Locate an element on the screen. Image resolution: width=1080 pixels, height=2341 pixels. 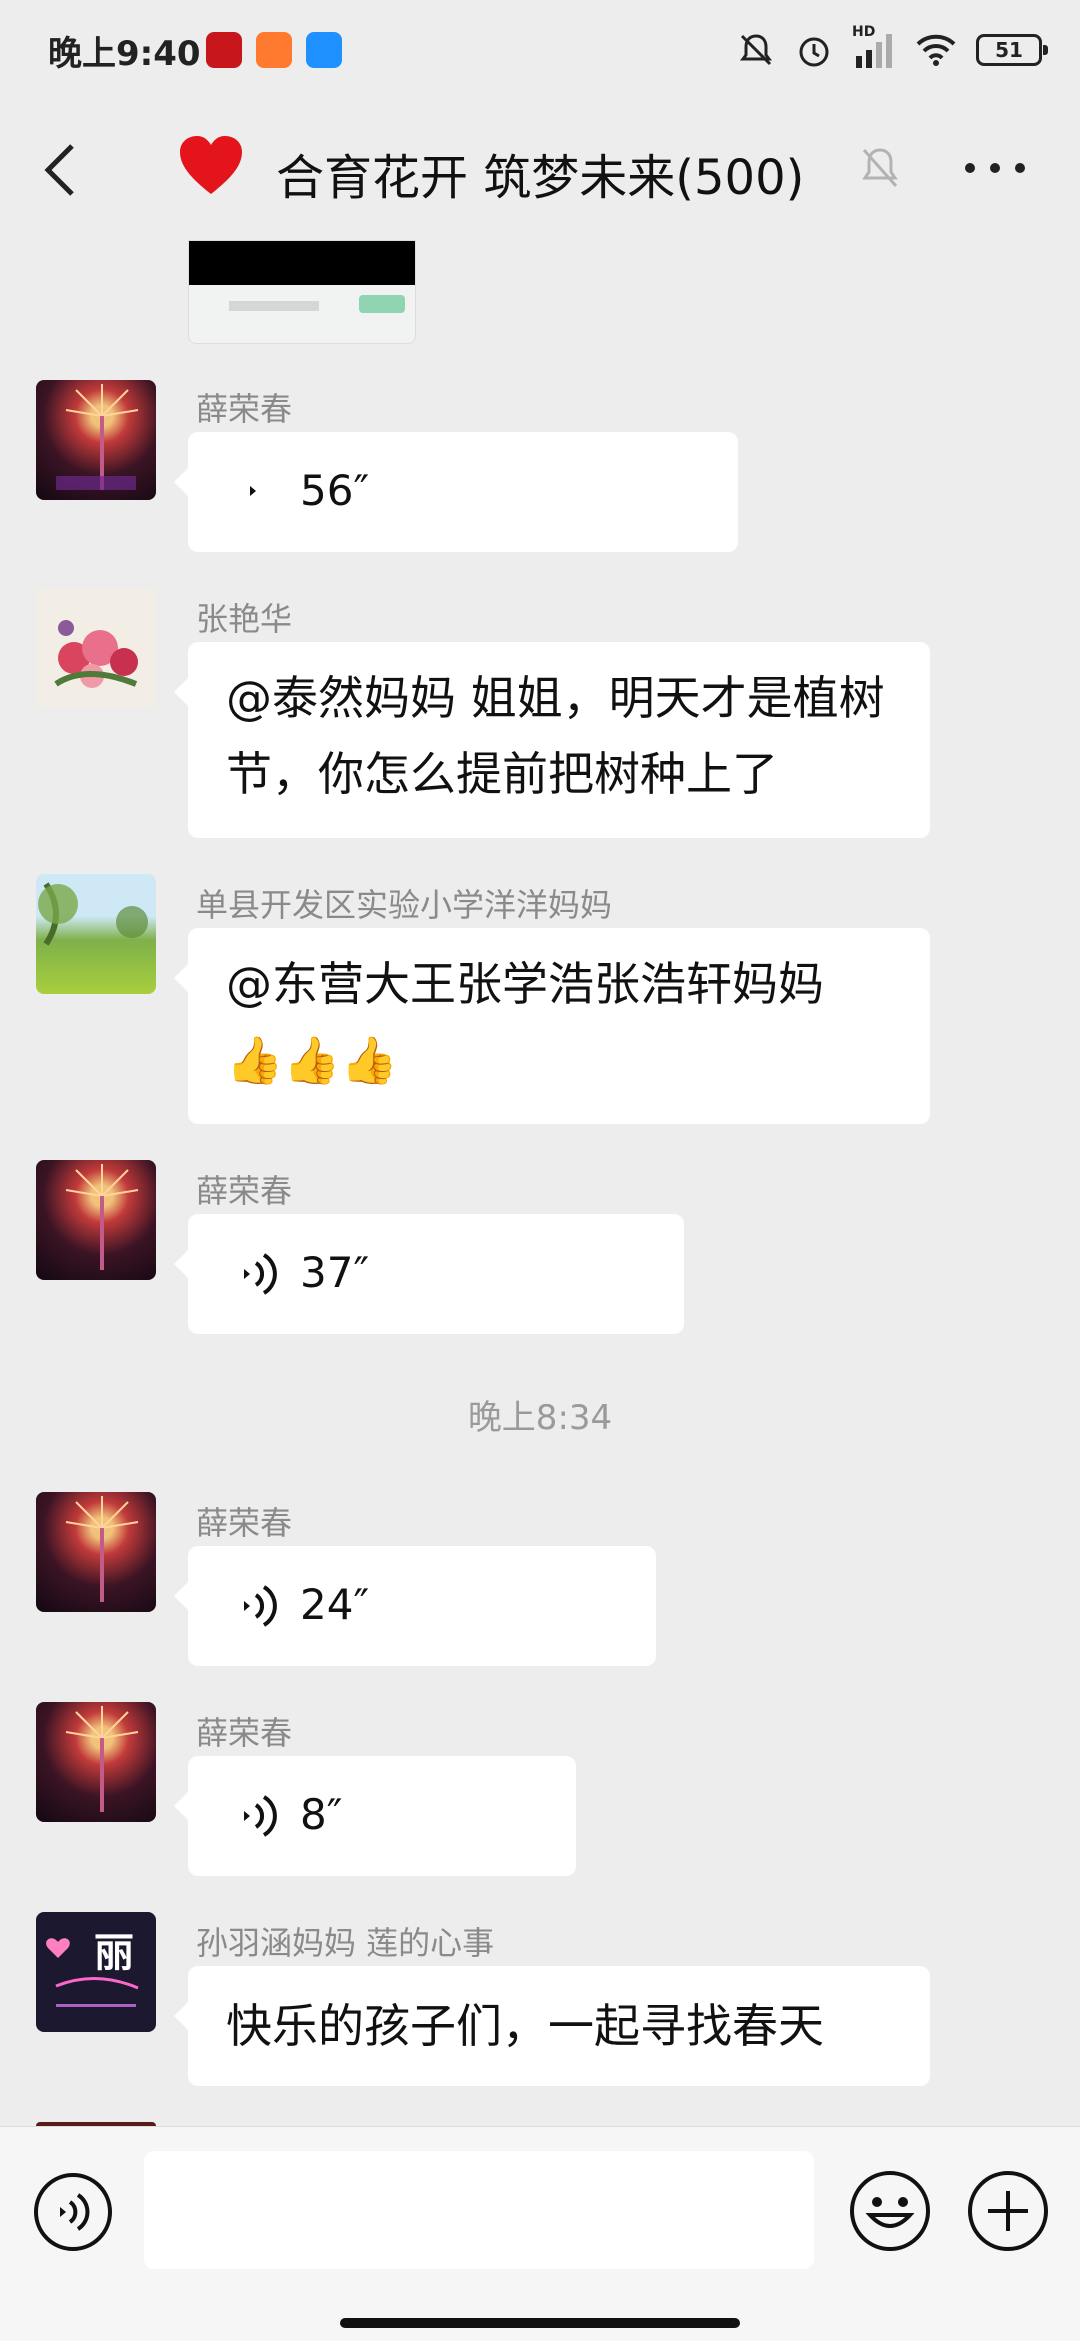
chat-title: 合育花开 筑梦未来(500) is located at coordinates (540, 178).